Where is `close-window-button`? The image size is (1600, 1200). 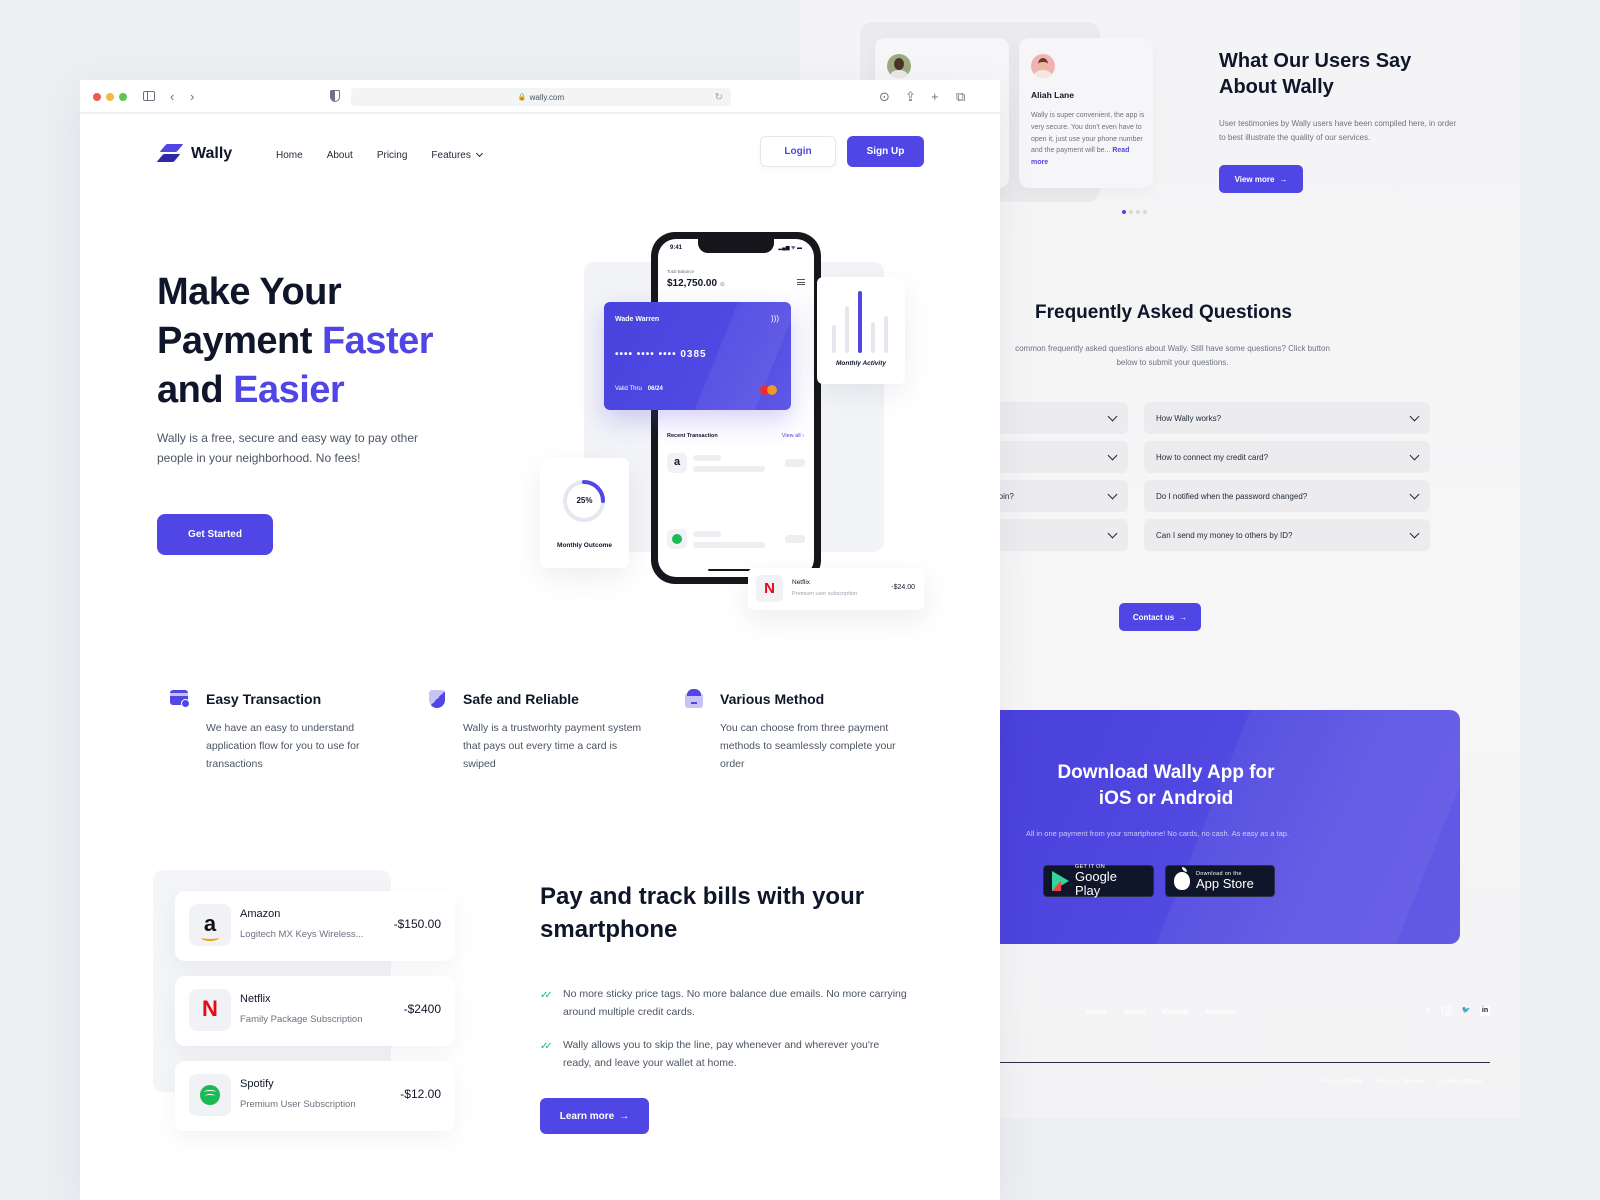
close-window-button is located at coordinates (97, 97).